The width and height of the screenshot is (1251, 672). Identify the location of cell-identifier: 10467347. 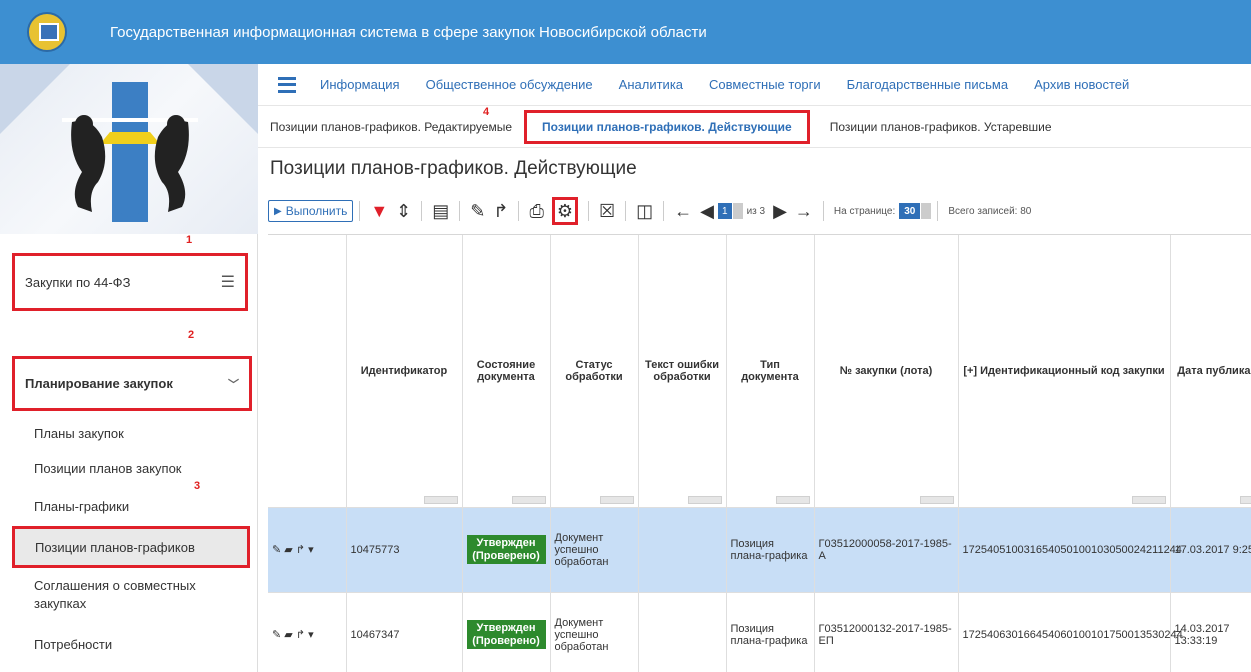
(404, 632).